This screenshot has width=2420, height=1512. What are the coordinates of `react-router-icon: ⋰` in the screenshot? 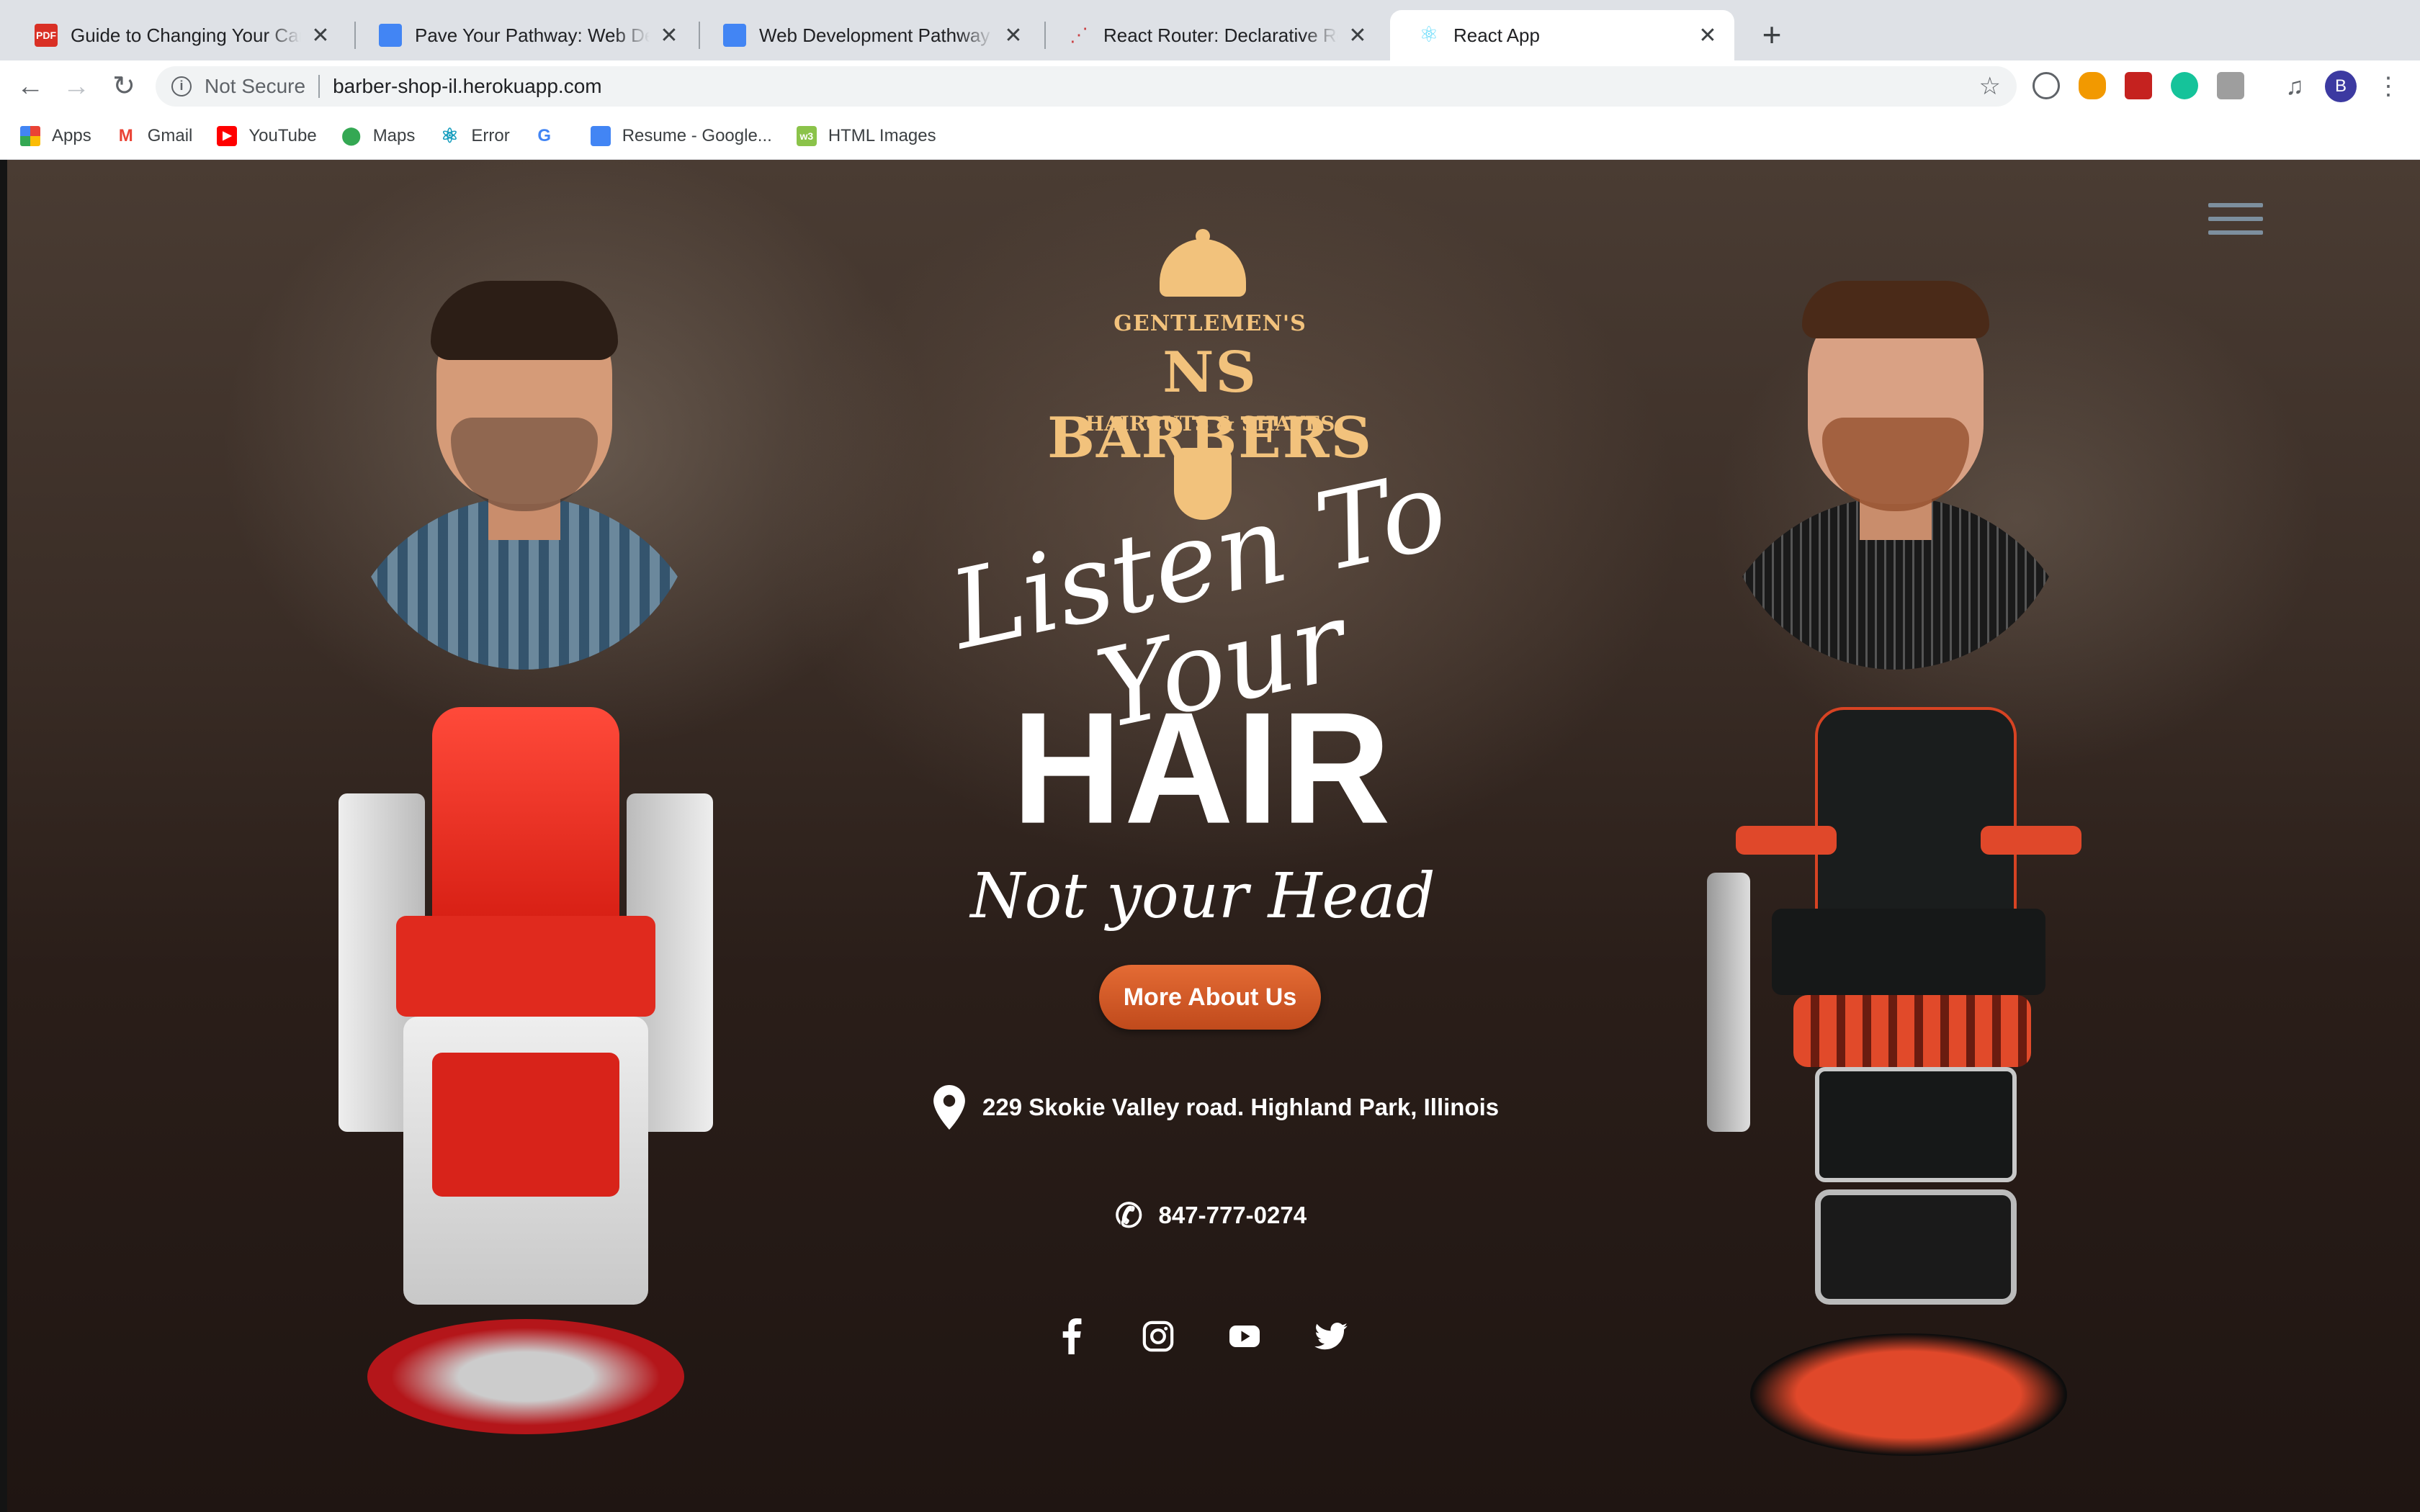 It's located at (1079, 34).